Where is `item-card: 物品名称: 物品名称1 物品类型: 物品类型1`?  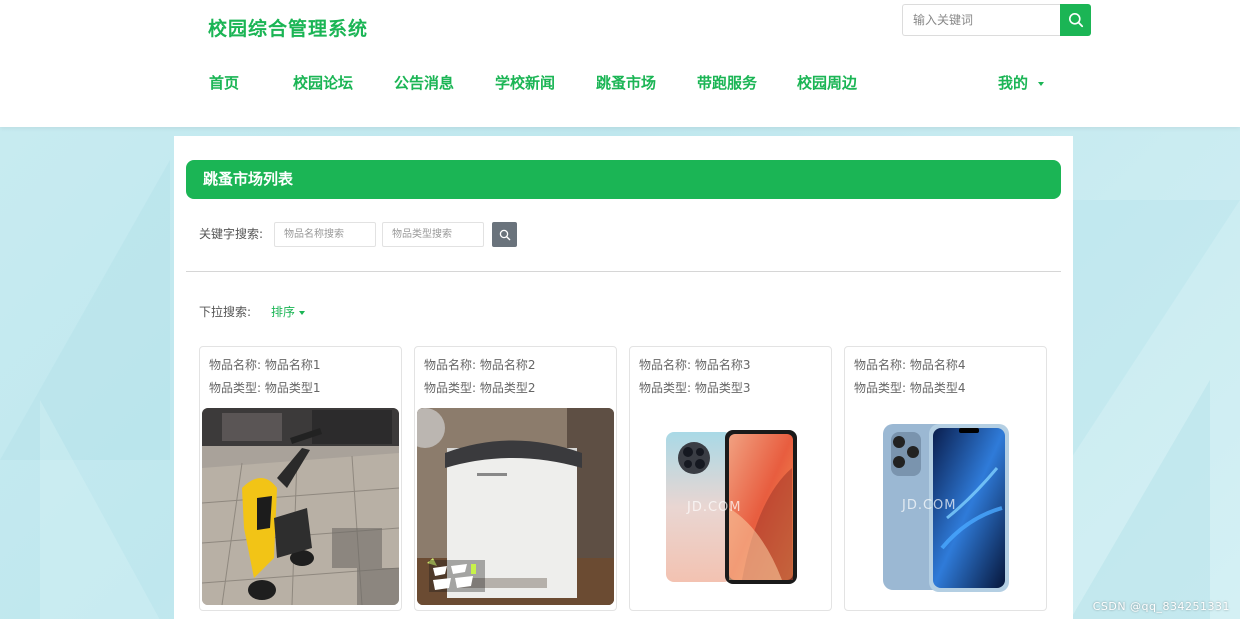
item-card: 物品名称: 物品名称1 物品类型: 物品类型1 is located at coordinates (300, 478).